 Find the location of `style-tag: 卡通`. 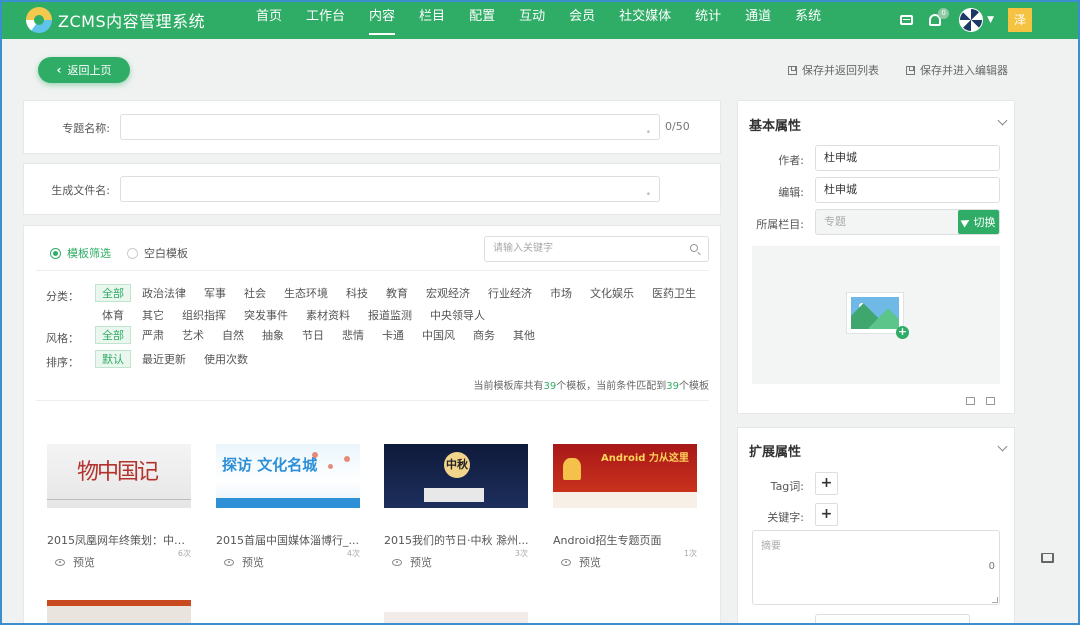

style-tag: 卡通 is located at coordinates (393, 335).